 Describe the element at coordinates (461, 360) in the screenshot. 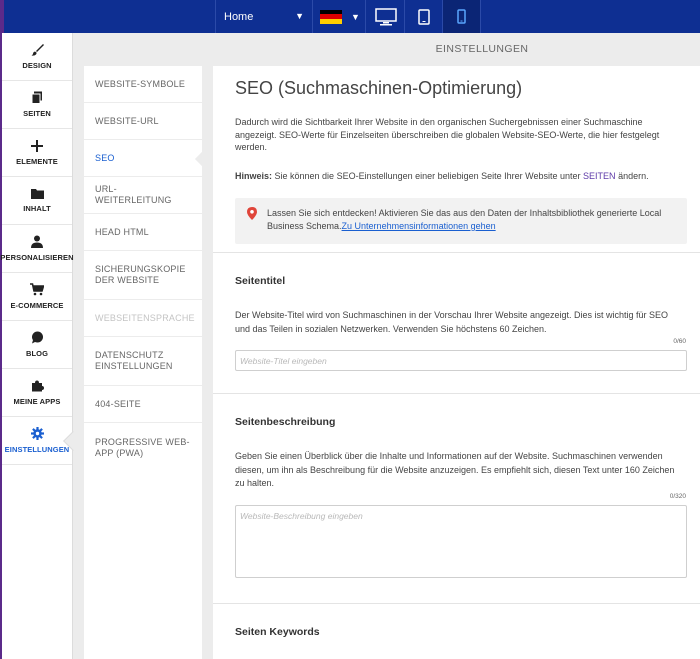

I see `website-title-input` at that location.